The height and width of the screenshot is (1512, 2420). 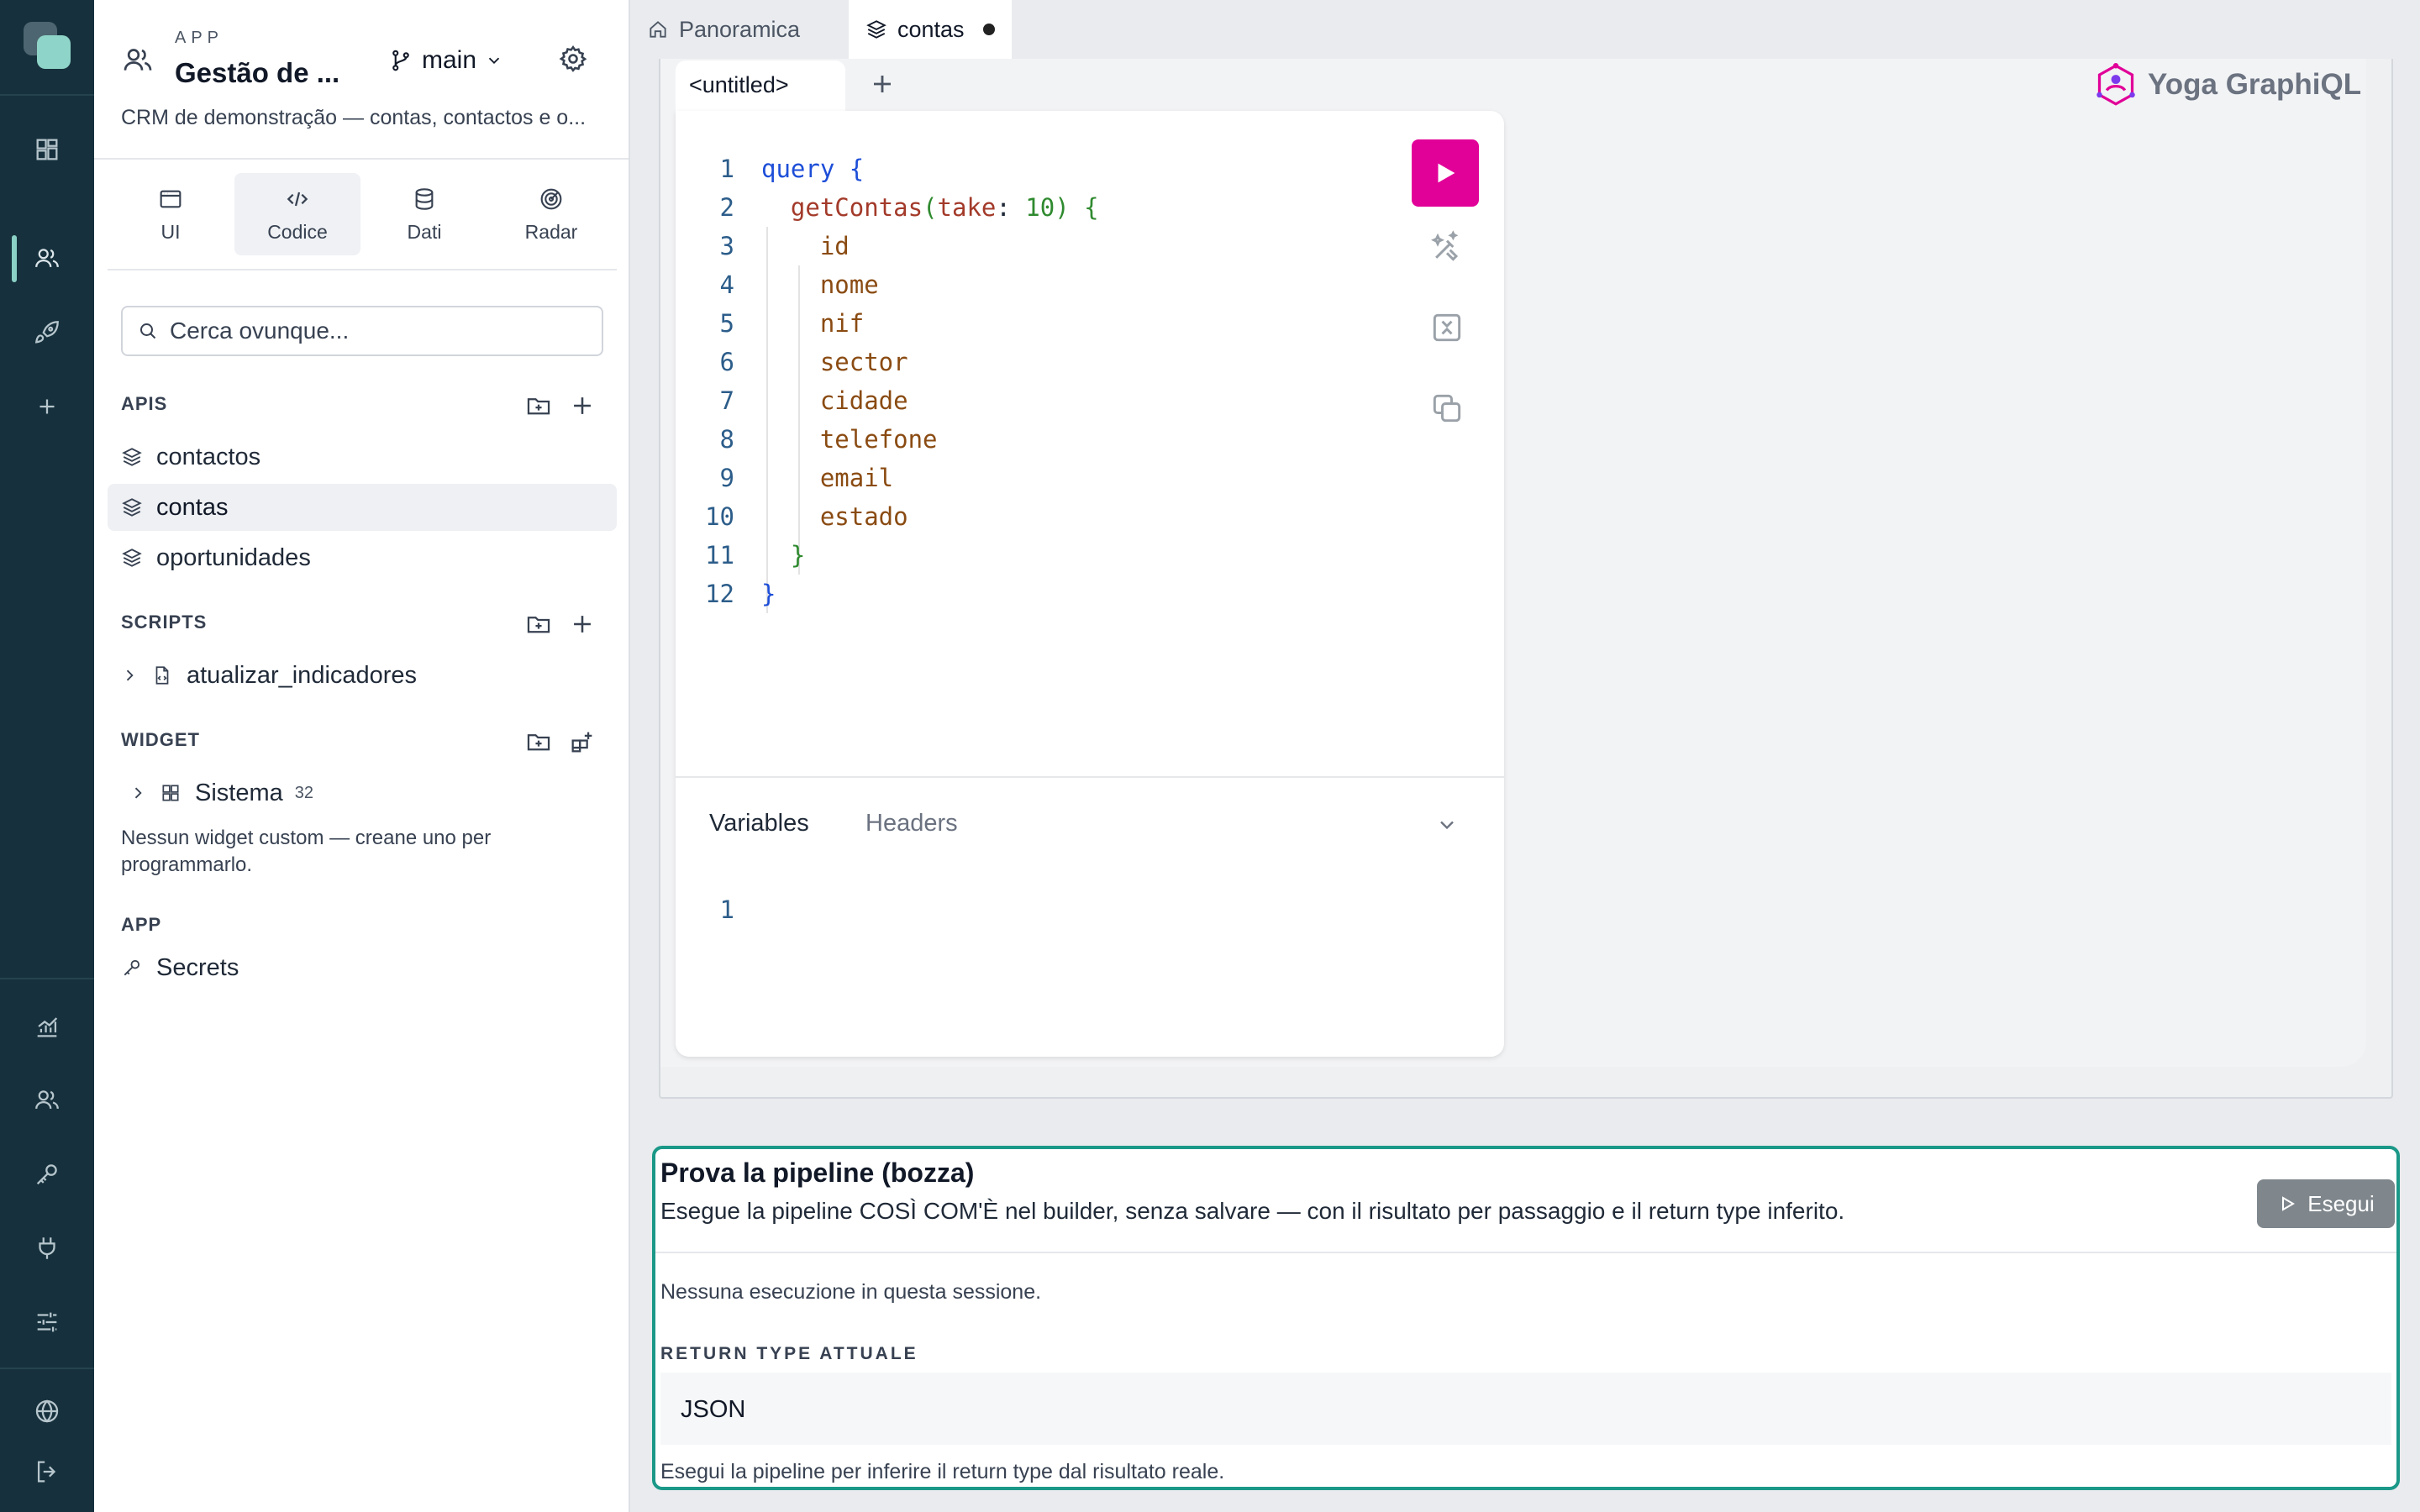 What do you see at coordinates (1526, 1409) in the screenshot?
I see `return-type-value: JSON` at bounding box center [1526, 1409].